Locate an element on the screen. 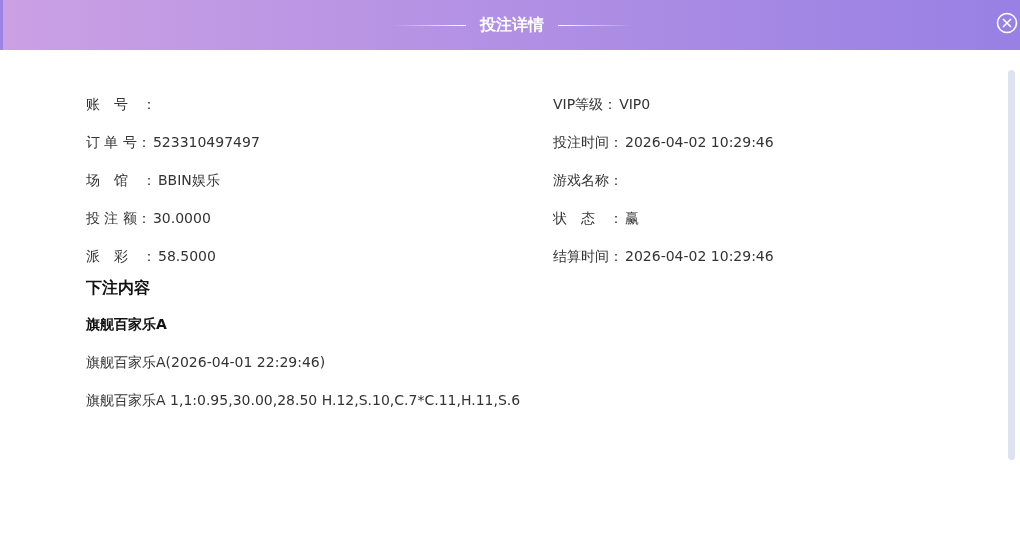  game-name: 旗舰百家乐A is located at coordinates (127, 325).